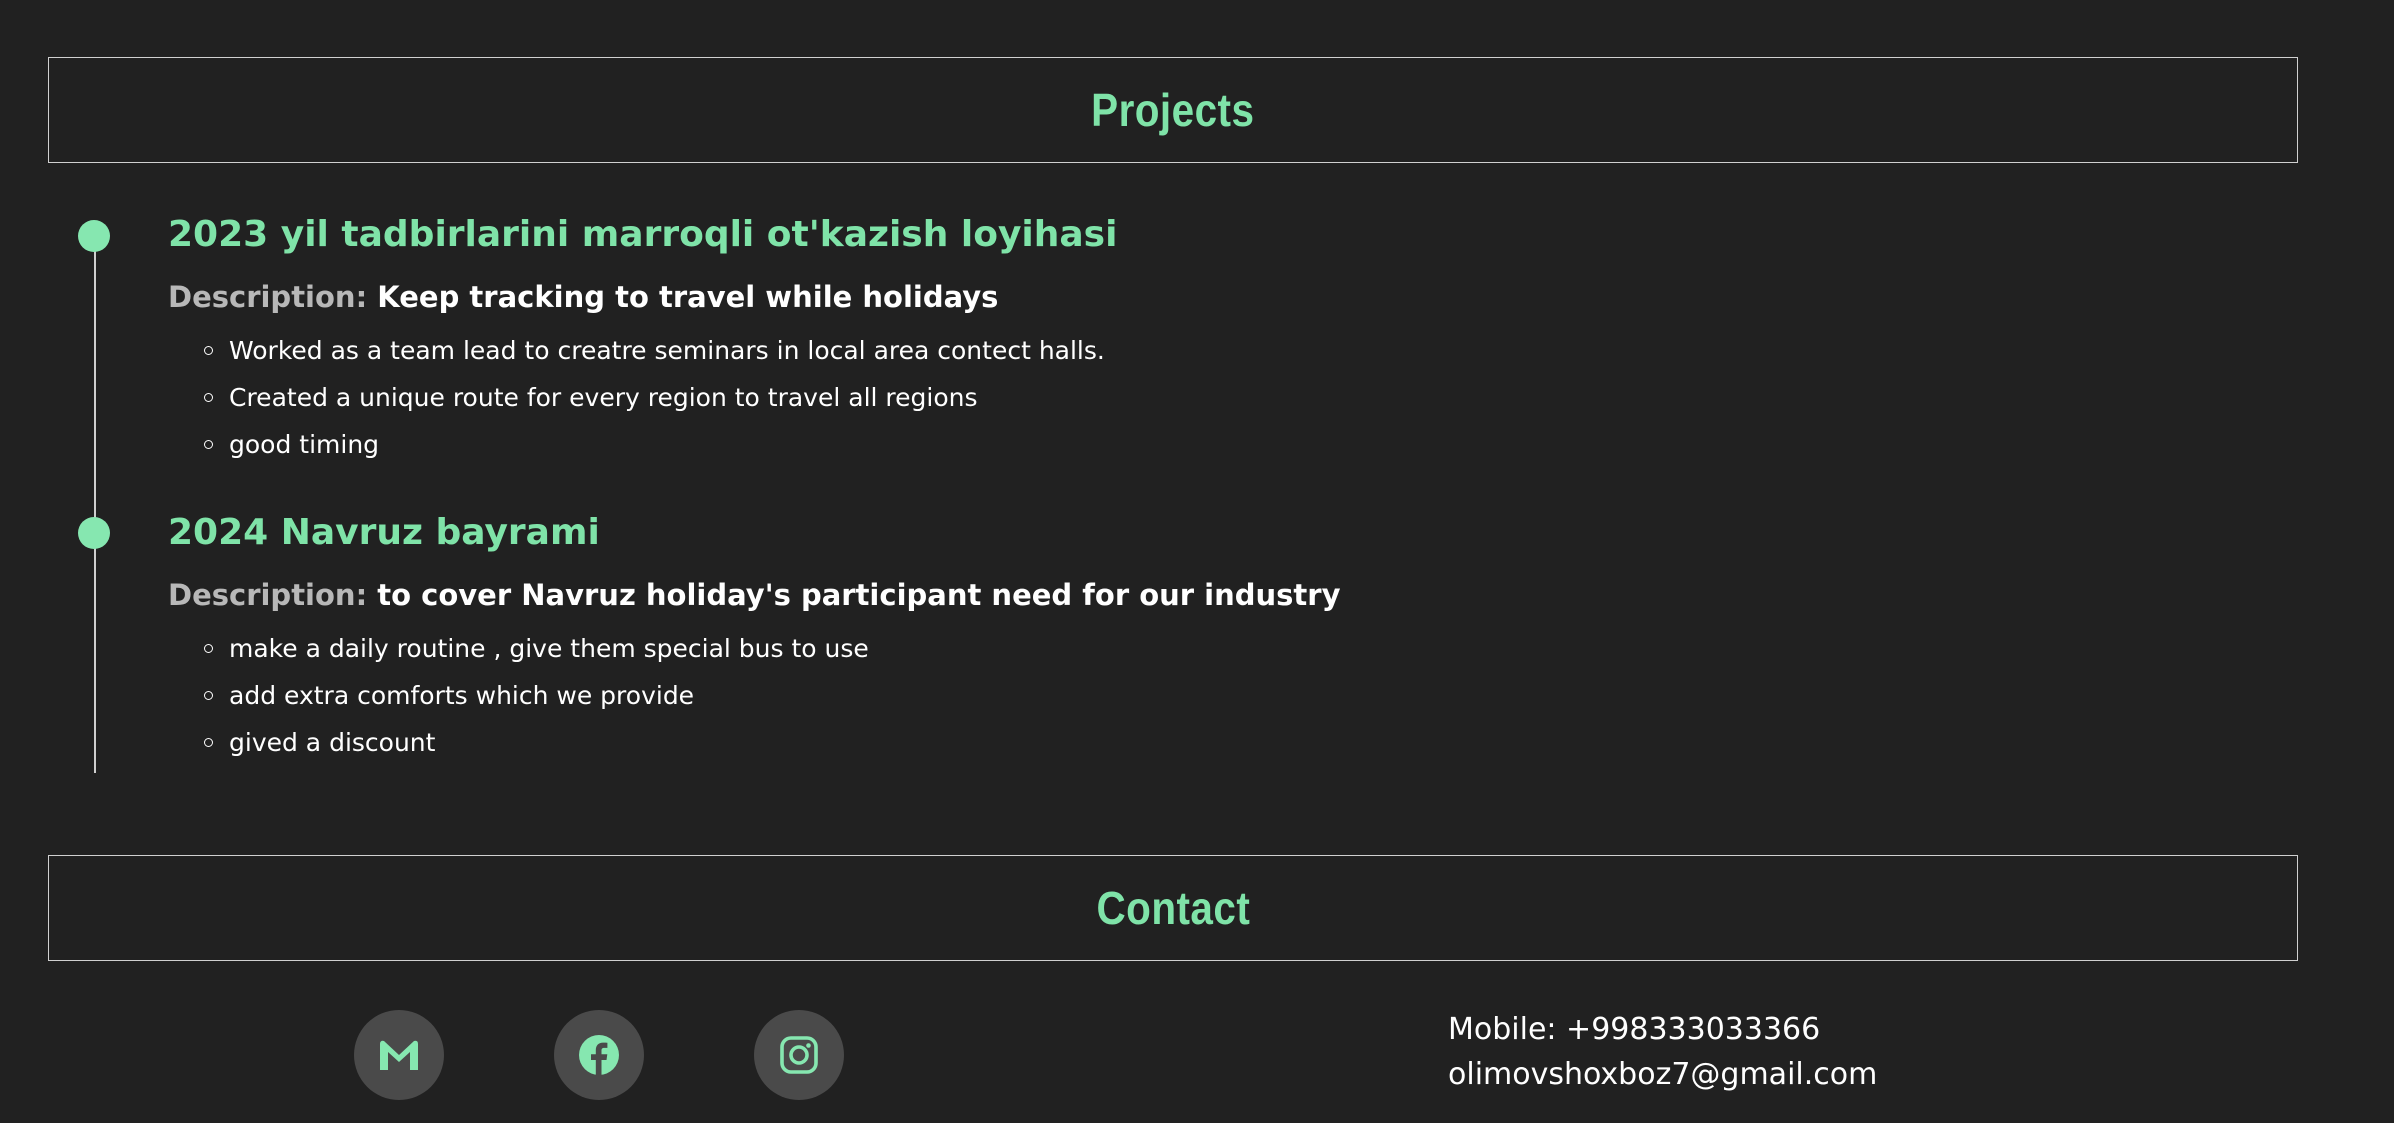 This screenshot has height=1123, width=2394. What do you see at coordinates (1662, 1074) in the screenshot?
I see `email-address: olimovshoxboz7@gmail.com` at bounding box center [1662, 1074].